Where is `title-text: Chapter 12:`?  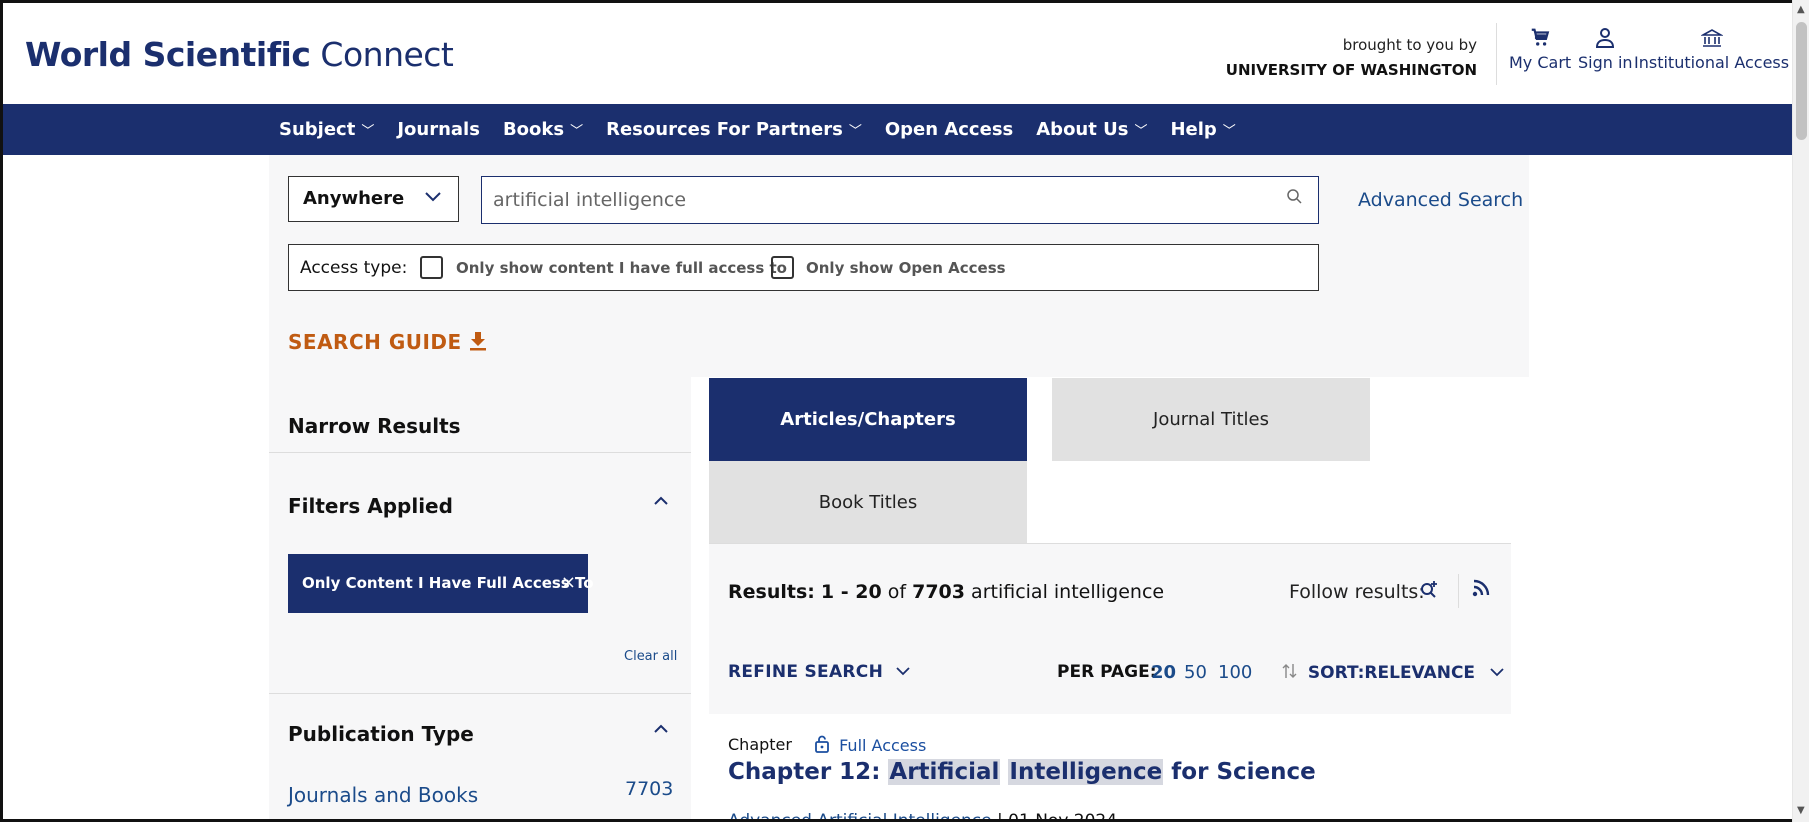 title-text: Chapter 12: is located at coordinates (808, 772).